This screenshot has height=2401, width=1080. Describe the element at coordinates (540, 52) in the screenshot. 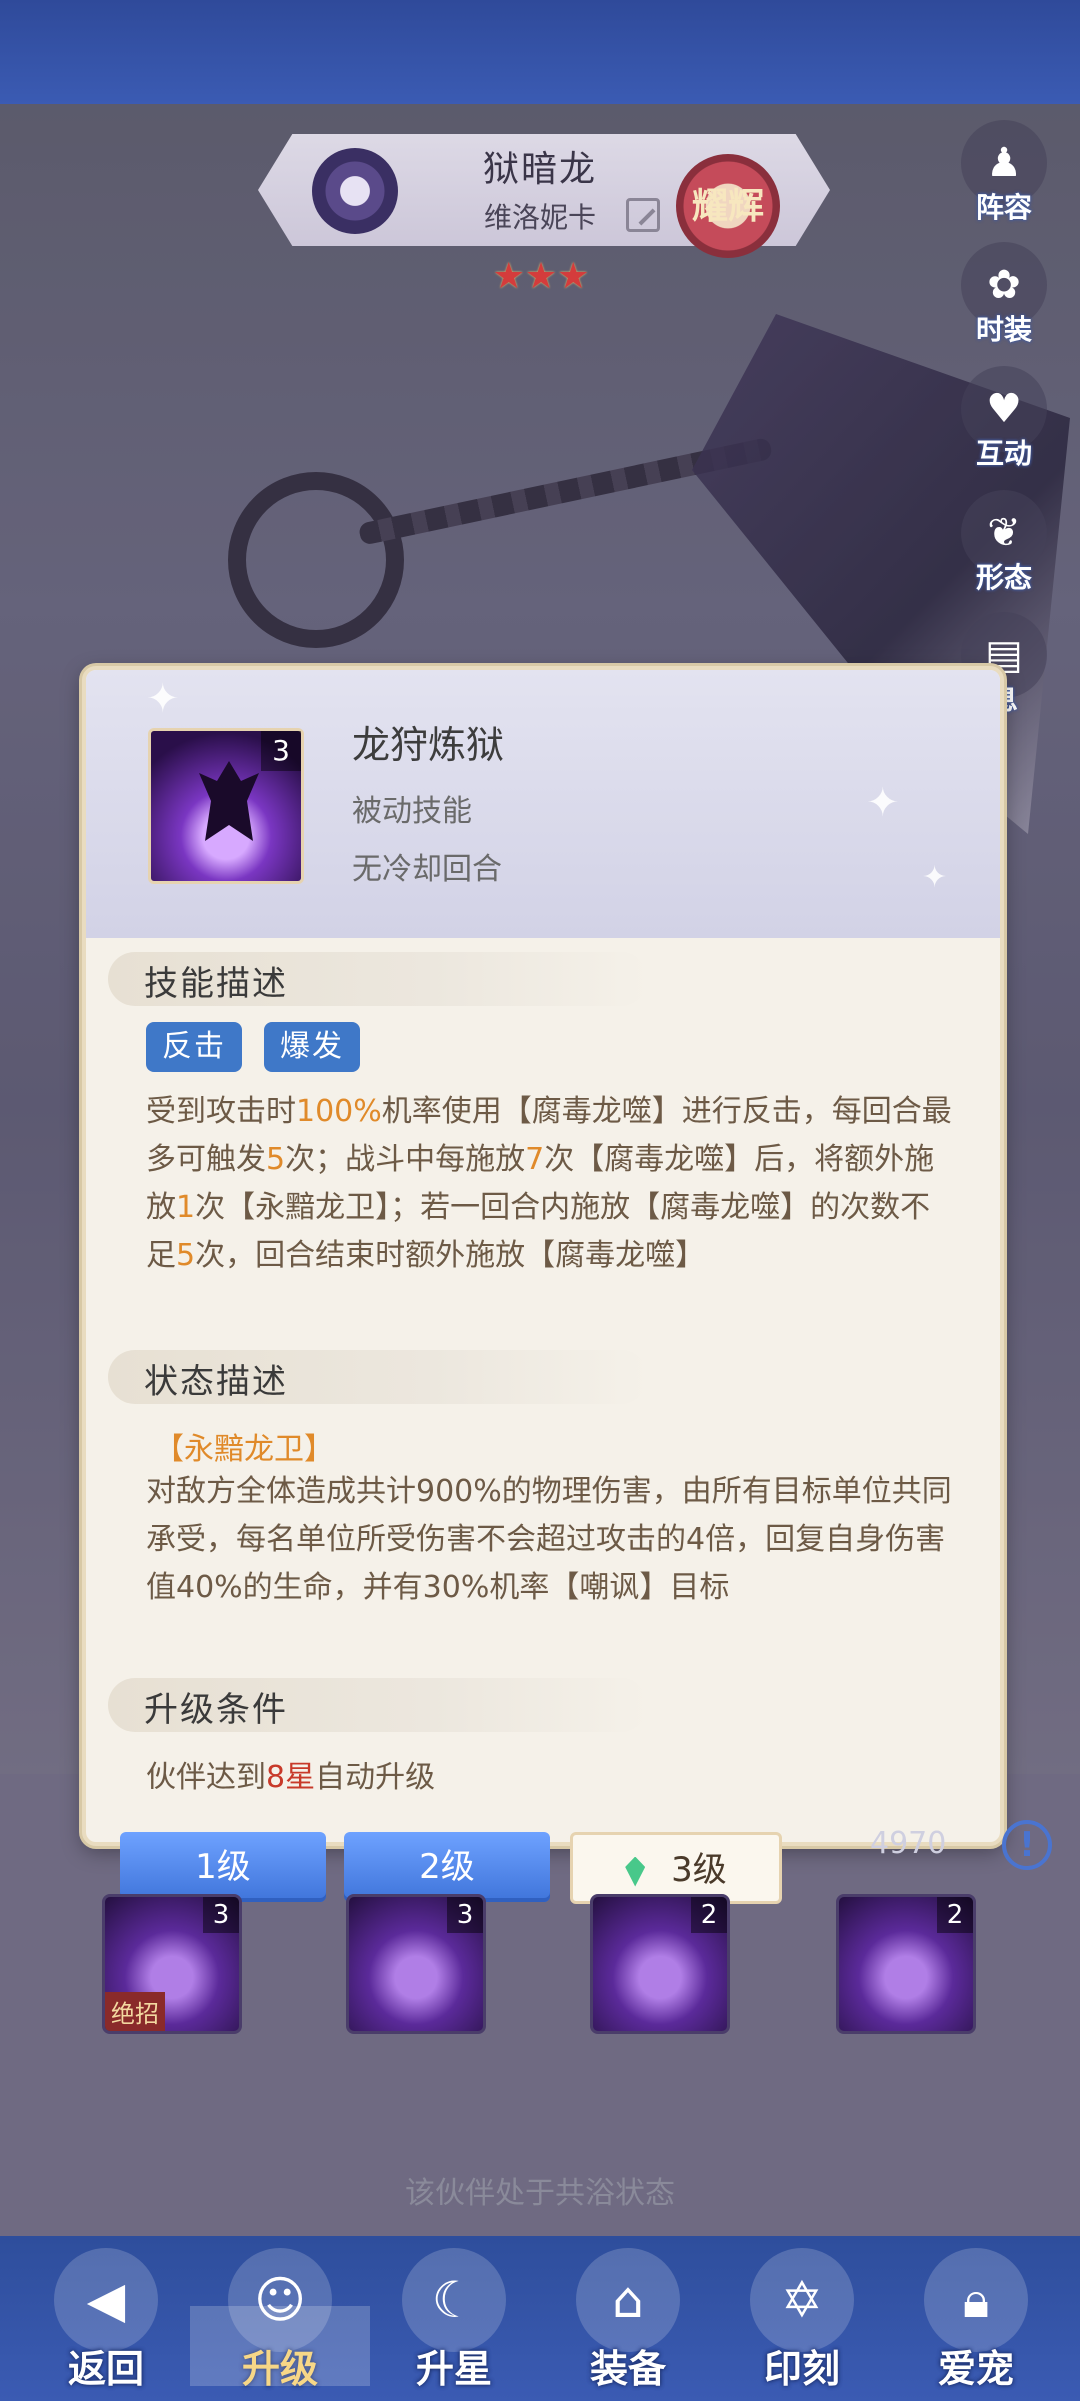

I see `top-status-strip` at that location.